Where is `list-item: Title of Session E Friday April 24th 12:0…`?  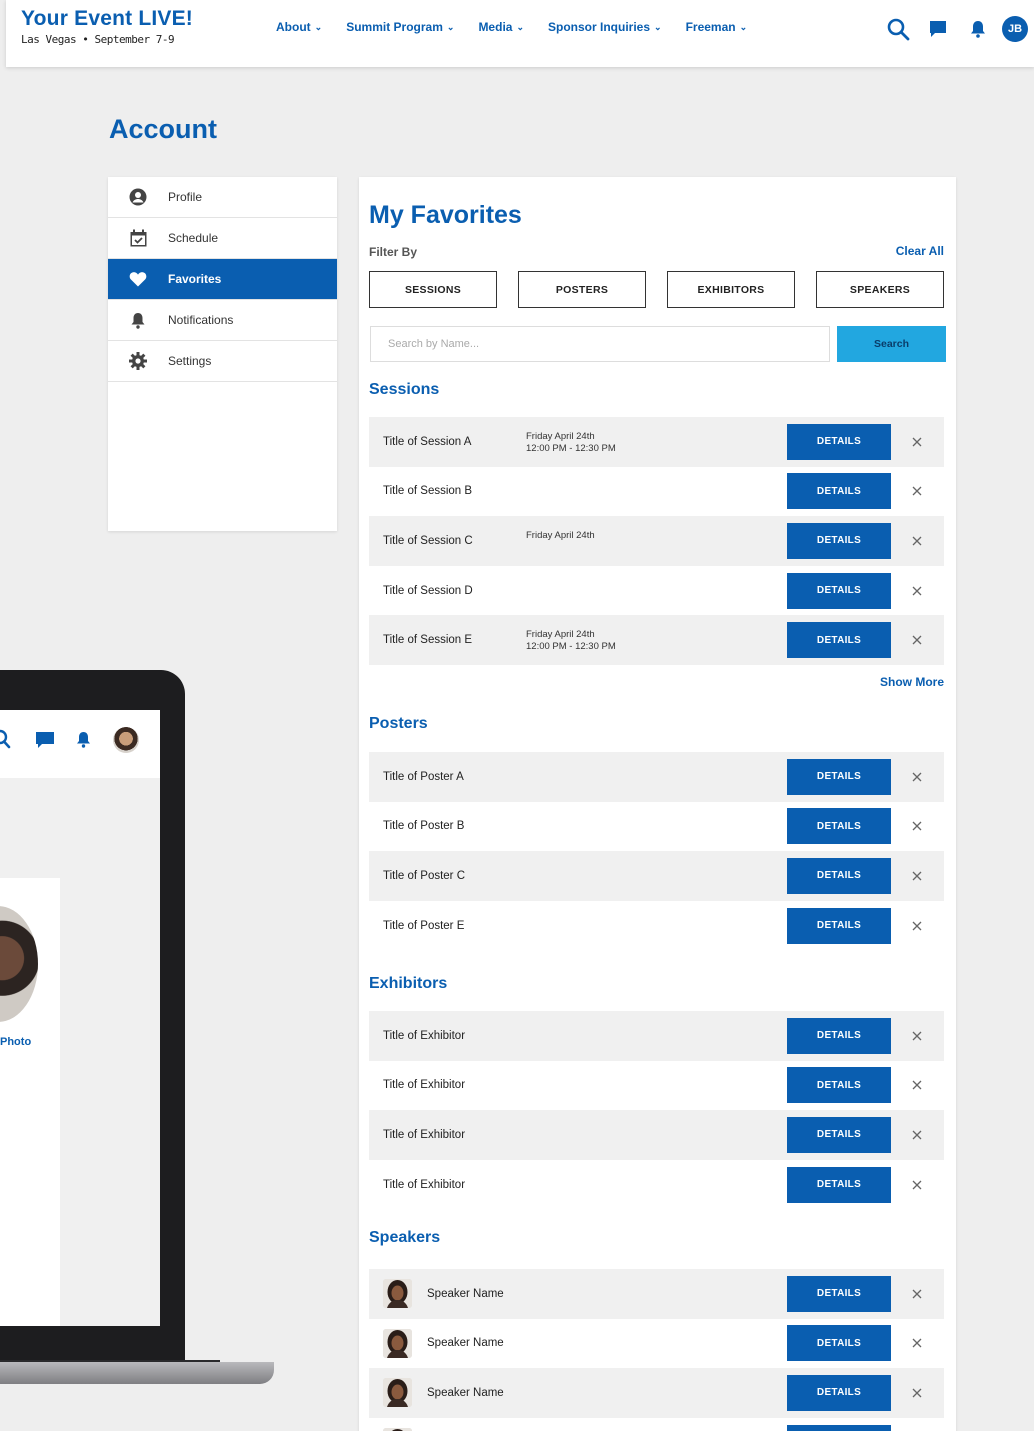 list-item: Title of Session E Friday April 24th 12:0… is located at coordinates (656, 640).